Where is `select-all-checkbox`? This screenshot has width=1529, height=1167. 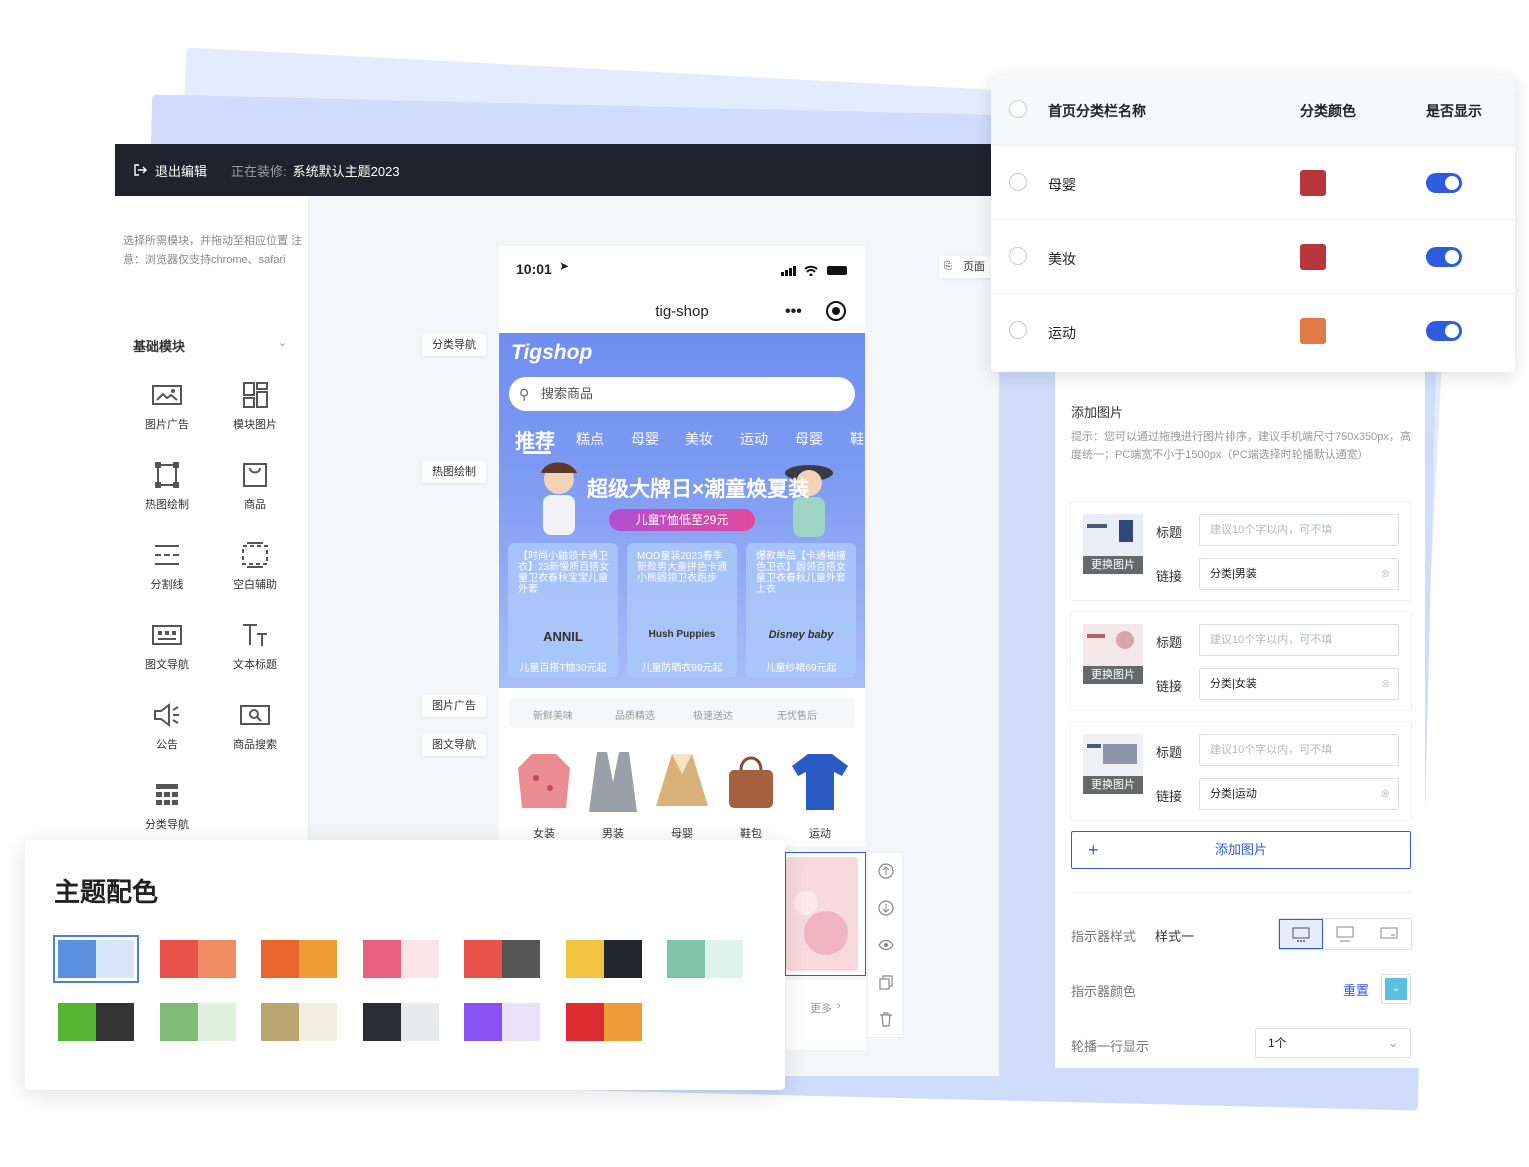
select-all-checkbox is located at coordinates (1018, 109).